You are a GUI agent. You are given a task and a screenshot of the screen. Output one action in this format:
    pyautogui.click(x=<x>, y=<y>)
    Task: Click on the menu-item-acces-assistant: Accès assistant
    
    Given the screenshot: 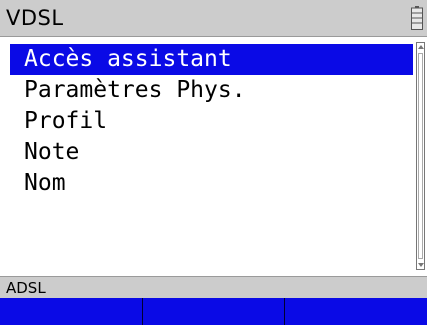 What is the action you would take?
    pyautogui.click(x=211, y=59)
    